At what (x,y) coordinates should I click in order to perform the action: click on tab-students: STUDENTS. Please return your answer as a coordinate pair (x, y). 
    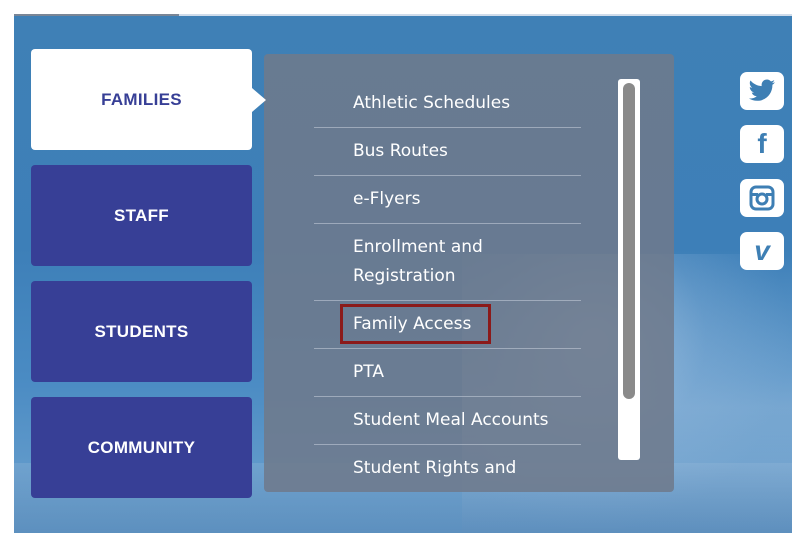
    Looking at the image, I should click on (141, 331).